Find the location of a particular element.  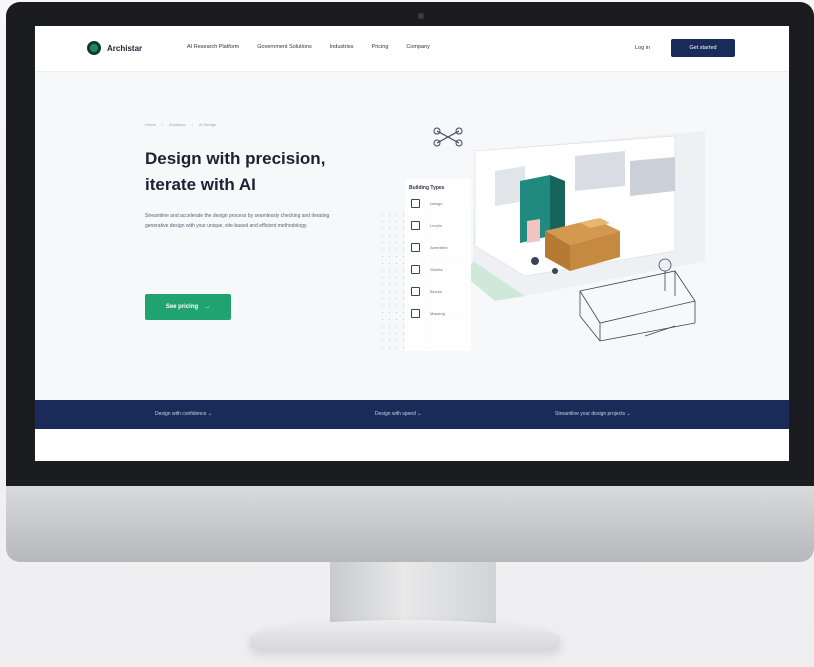

panel-item: Amenities is located at coordinates (429, 247).